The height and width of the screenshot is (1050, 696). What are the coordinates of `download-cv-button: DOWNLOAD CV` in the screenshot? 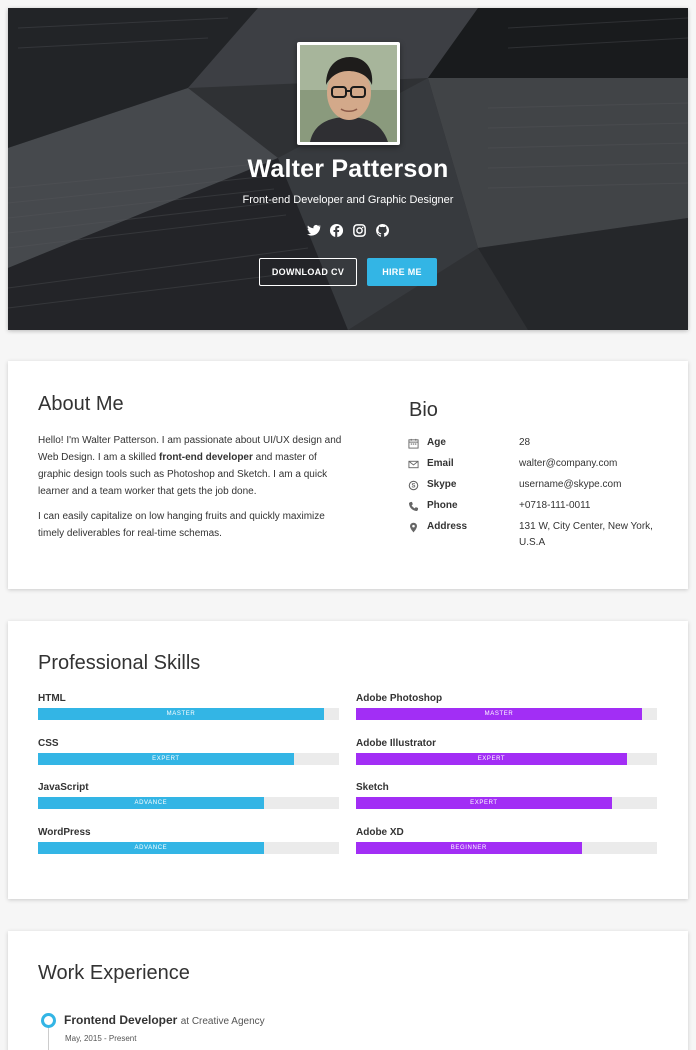 It's located at (308, 272).